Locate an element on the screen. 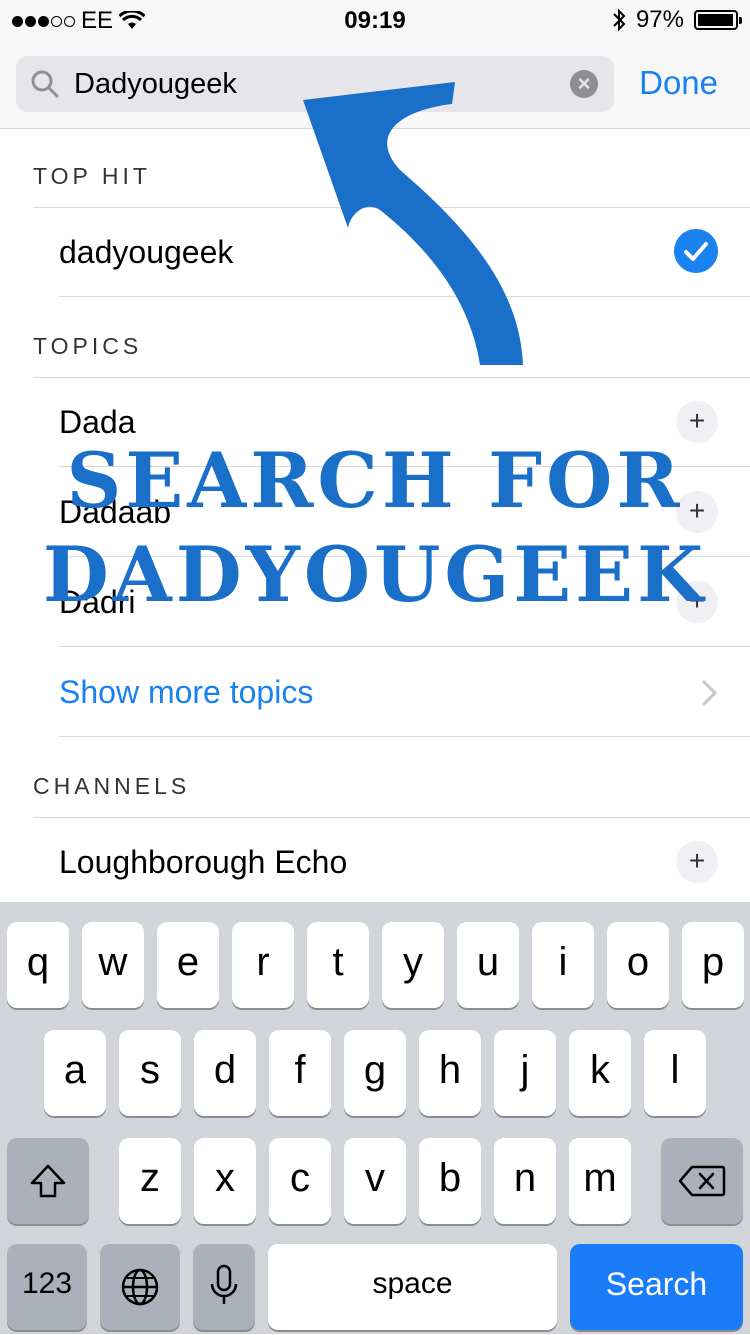 The image size is (750, 1335). key-b: b is located at coordinates (450, 1181).